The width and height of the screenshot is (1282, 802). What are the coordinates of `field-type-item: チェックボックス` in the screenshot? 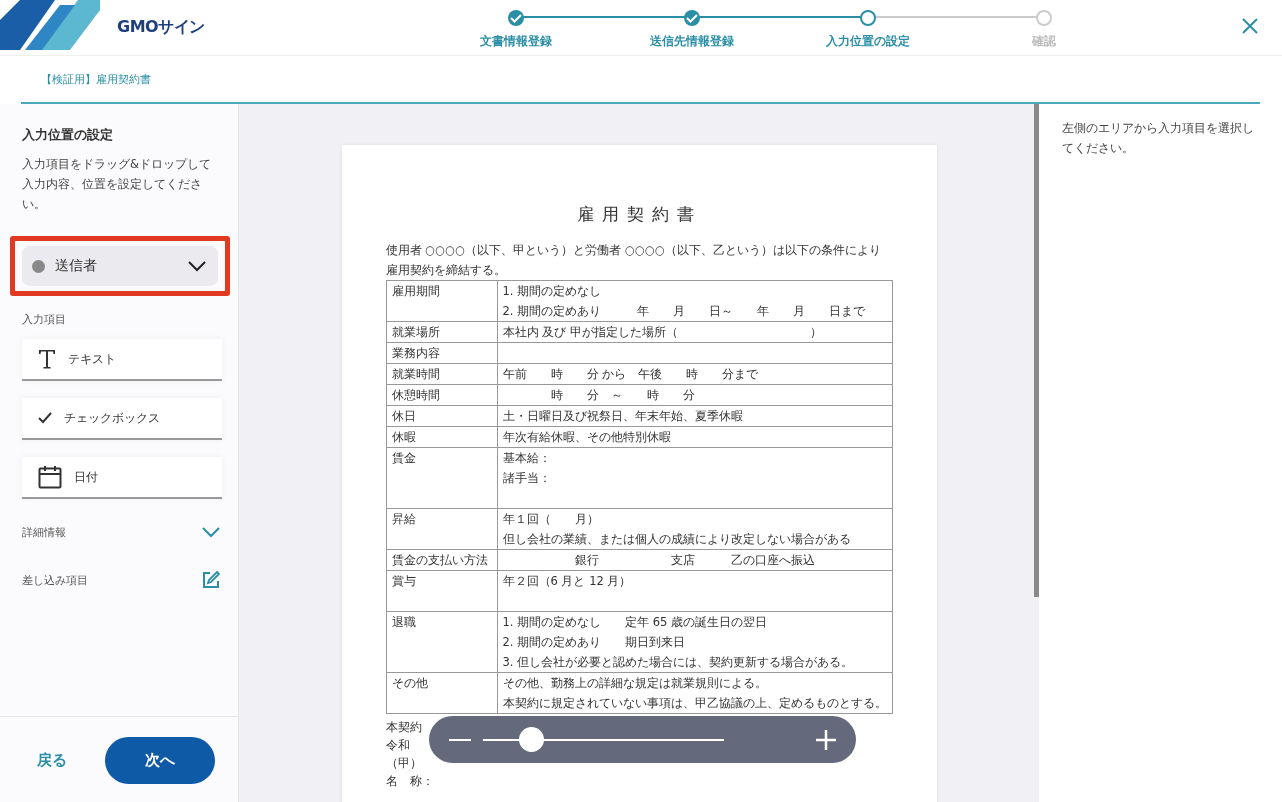 It's located at (122, 419).